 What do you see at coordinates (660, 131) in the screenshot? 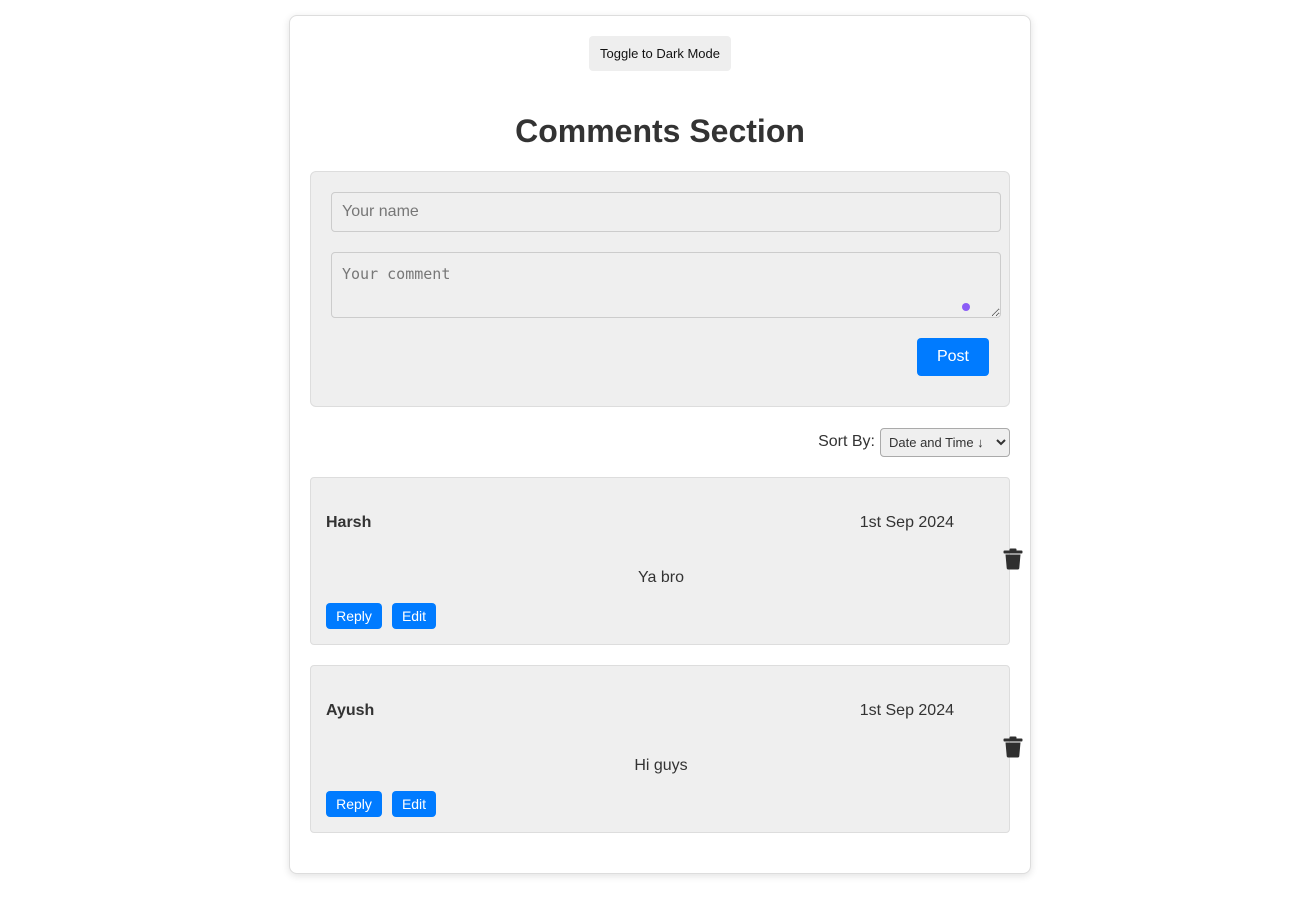
I see `page-title: Comments Section` at bounding box center [660, 131].